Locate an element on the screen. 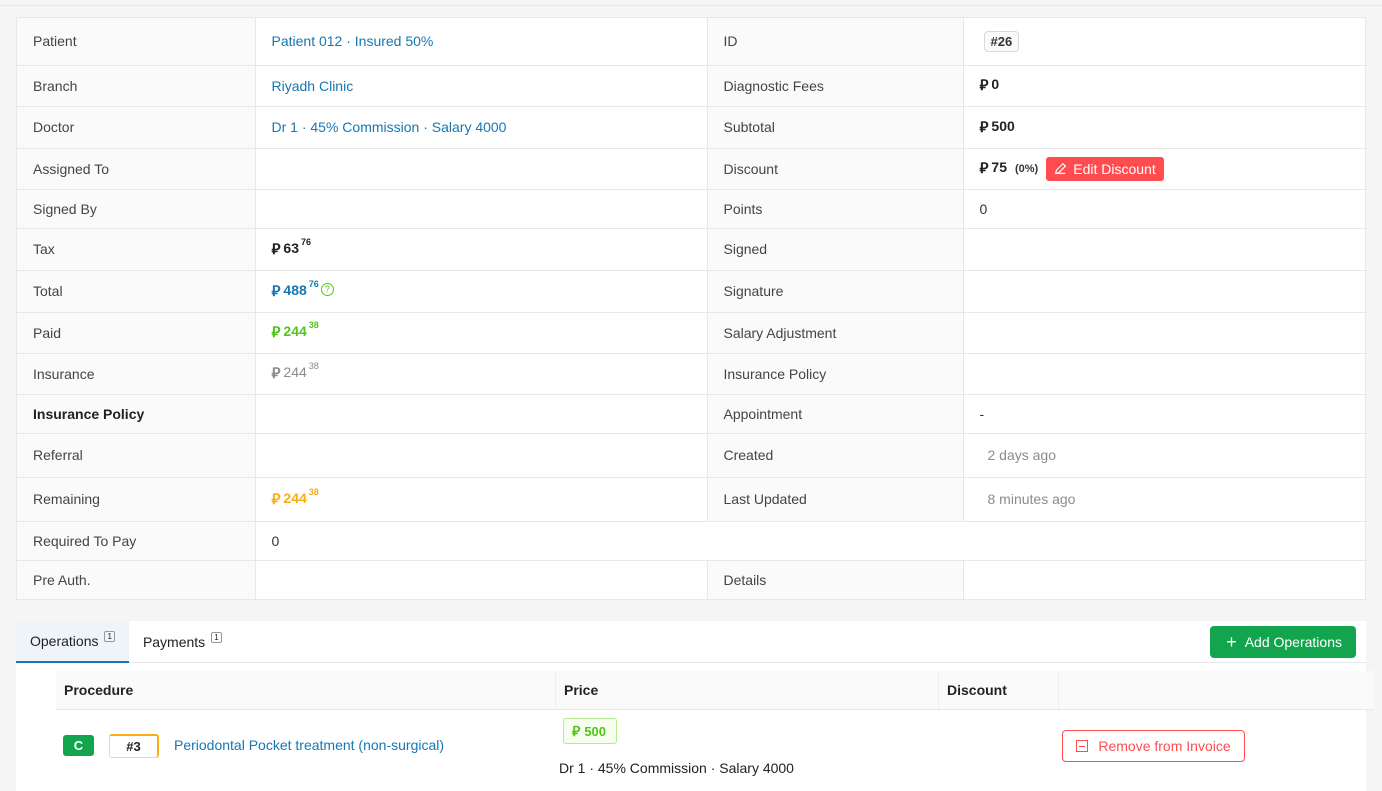  tab-operations: Operations 1 is located at coordinates (72, 642).